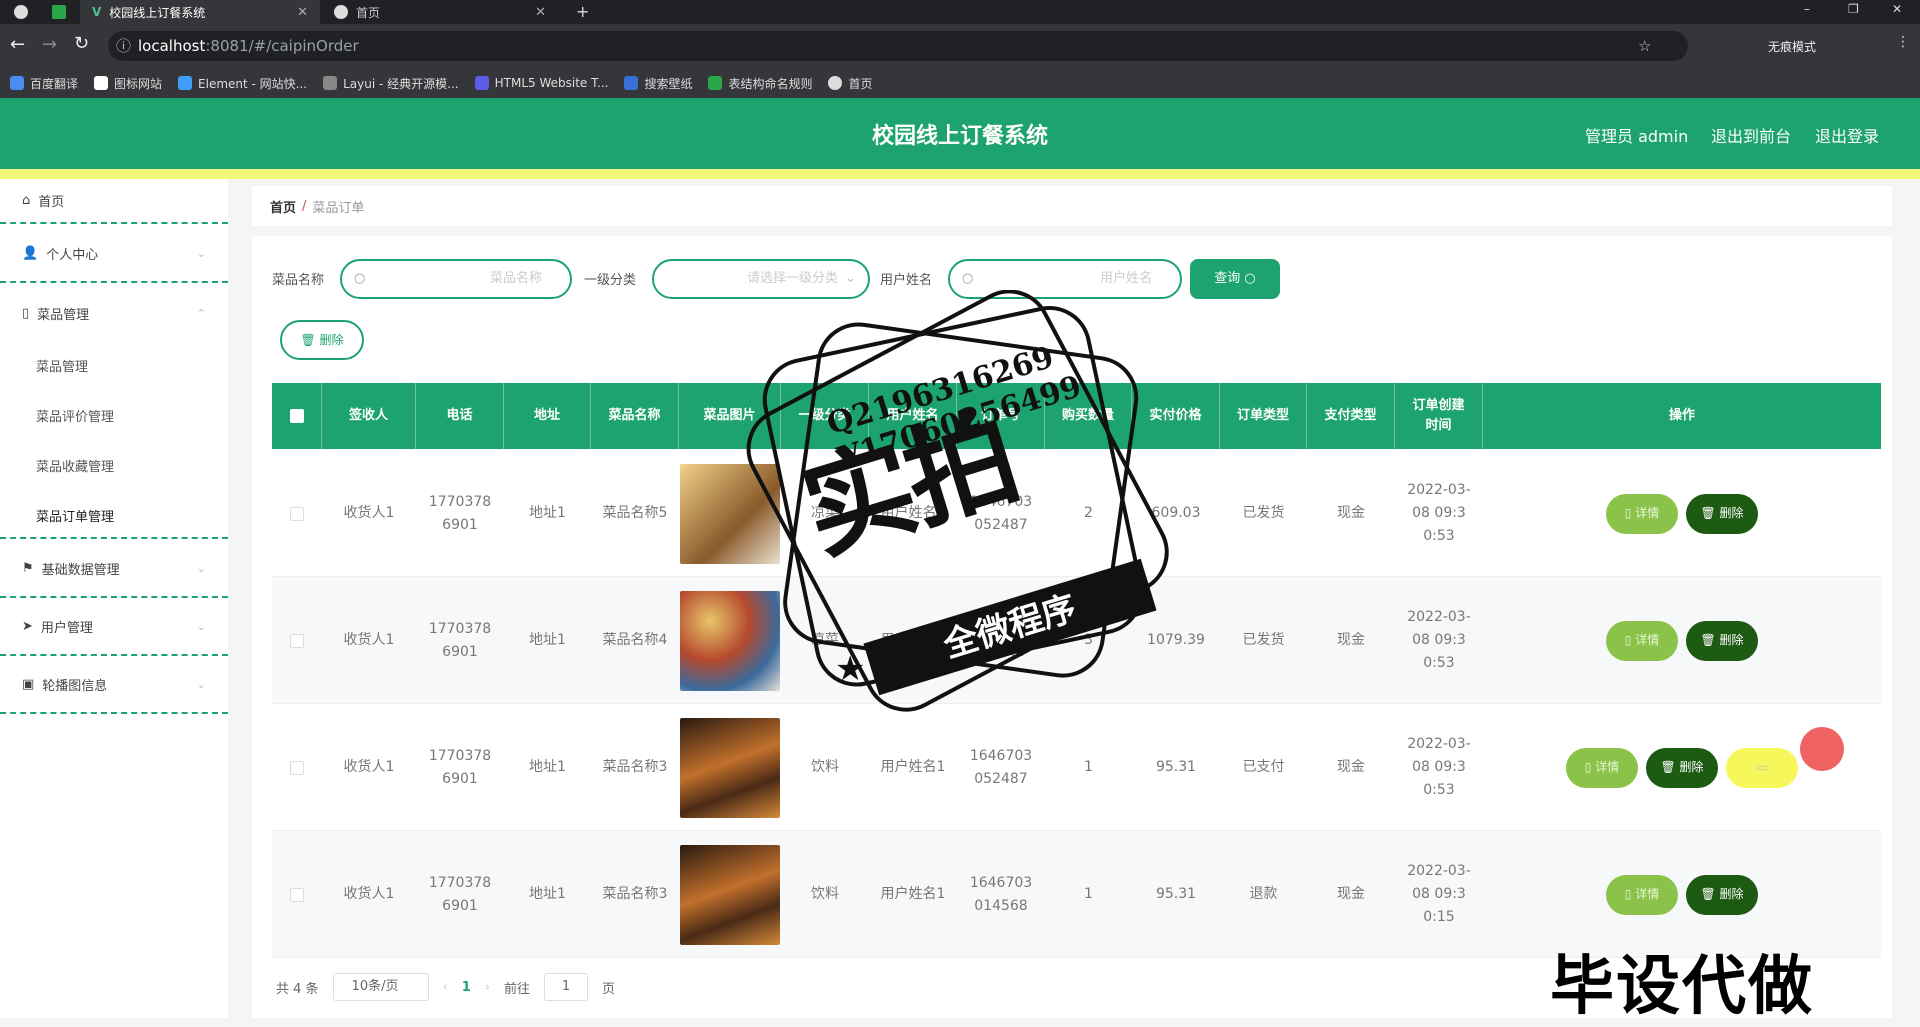 The width and height of the screenshot is (1920, 1027). I want to click on star-icon: ☆, so click(1644, 46).